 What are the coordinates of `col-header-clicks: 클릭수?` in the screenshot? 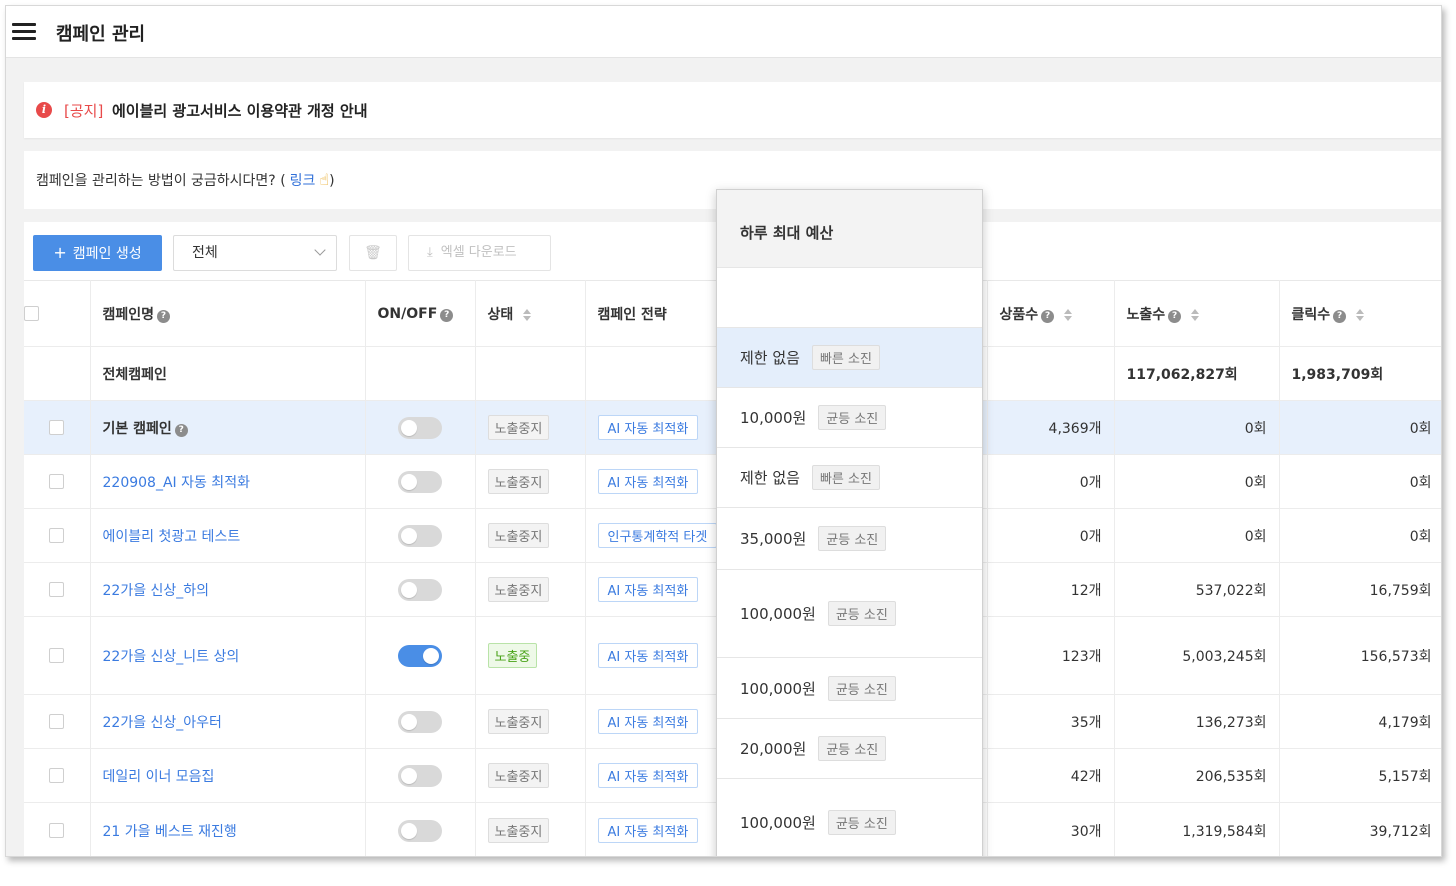 It's located at (1360, 313).